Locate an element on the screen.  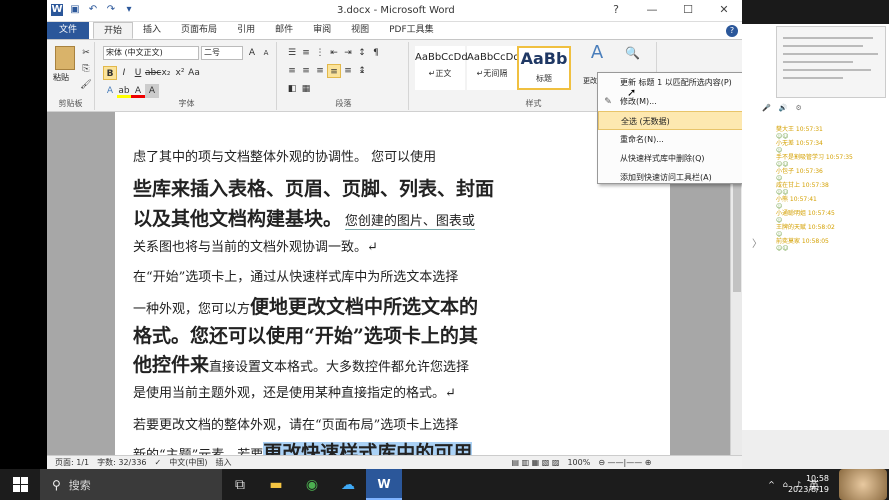
status-mode: 插入 is located at coordinates (223, 462).